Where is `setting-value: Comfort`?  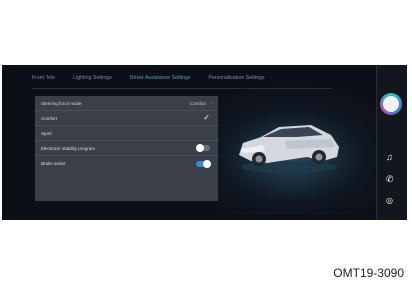 setting-value: Comfort is located at coordinates (197, 103).